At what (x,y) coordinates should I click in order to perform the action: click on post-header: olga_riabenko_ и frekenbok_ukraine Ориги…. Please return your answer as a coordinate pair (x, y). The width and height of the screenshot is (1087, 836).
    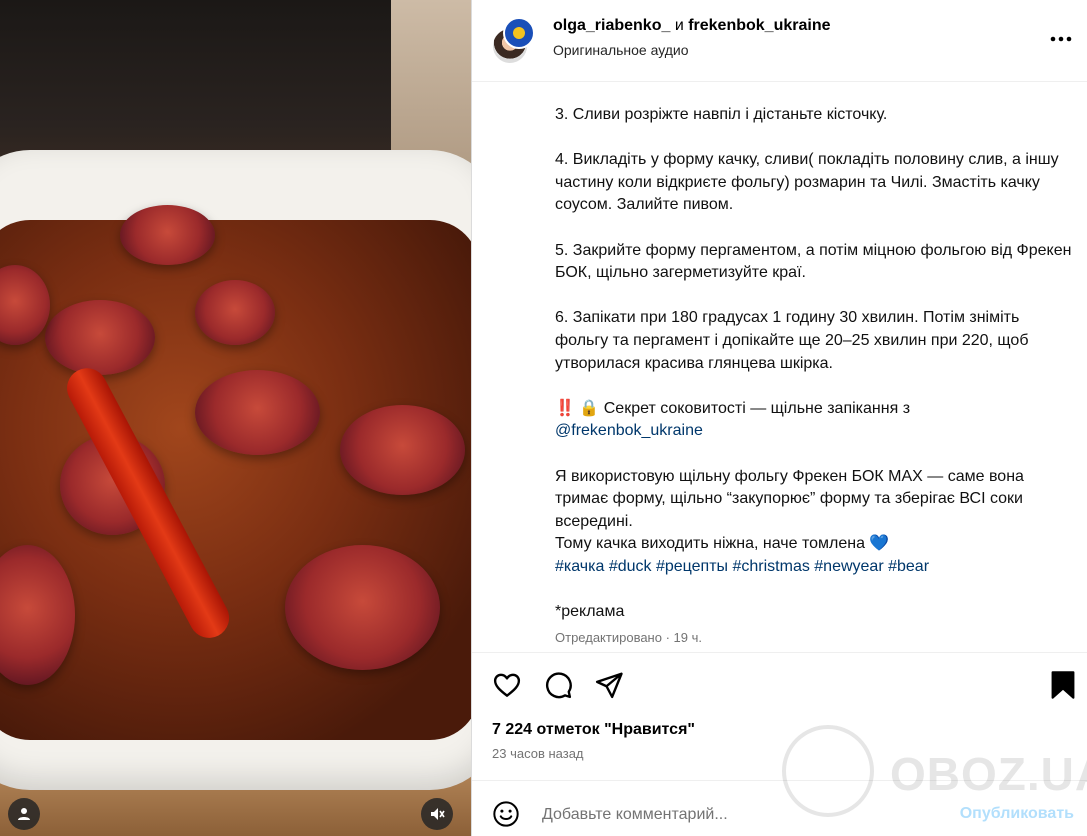
    Looking at the image, I should click on (779, 41).